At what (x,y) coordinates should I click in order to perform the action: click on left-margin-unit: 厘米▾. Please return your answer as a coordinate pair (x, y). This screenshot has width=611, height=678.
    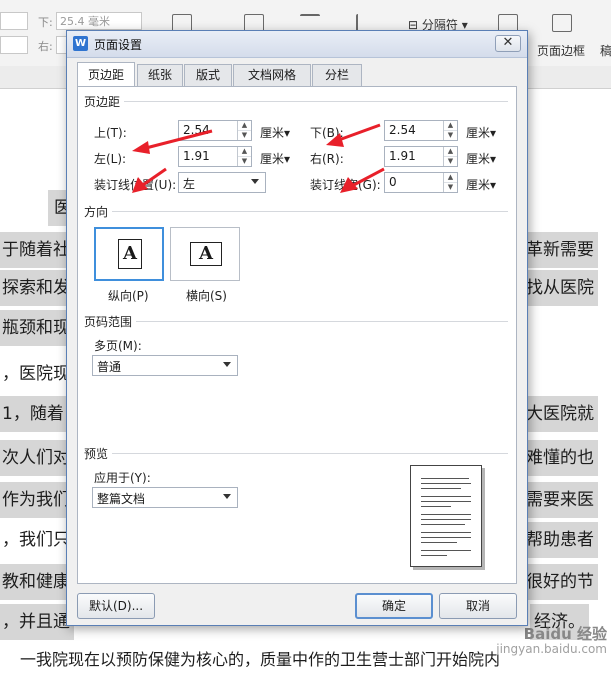
    Looking at the image, I should click on (275, 158).